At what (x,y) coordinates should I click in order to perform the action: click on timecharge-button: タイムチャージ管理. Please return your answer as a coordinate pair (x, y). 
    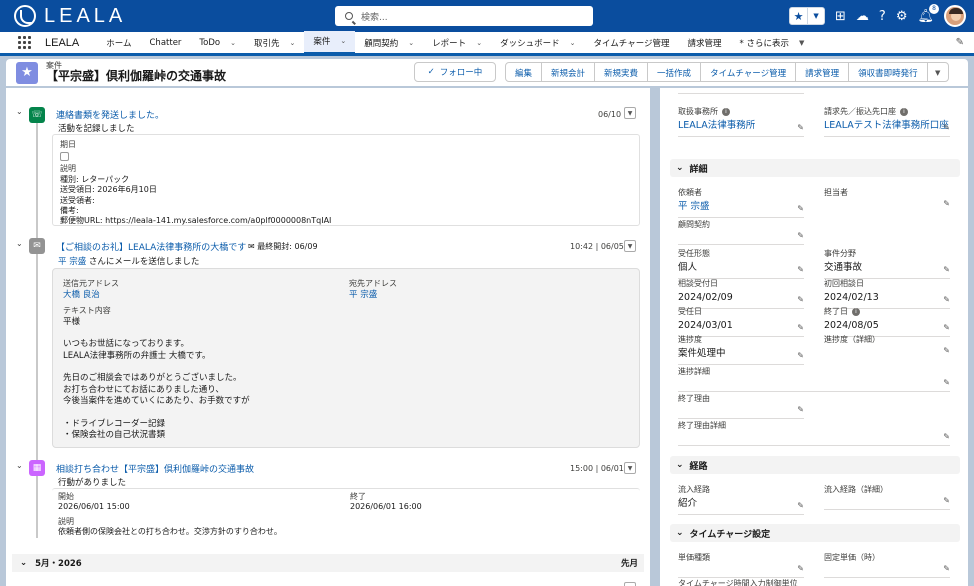
    Looking at the image, I should click on (749, 72).